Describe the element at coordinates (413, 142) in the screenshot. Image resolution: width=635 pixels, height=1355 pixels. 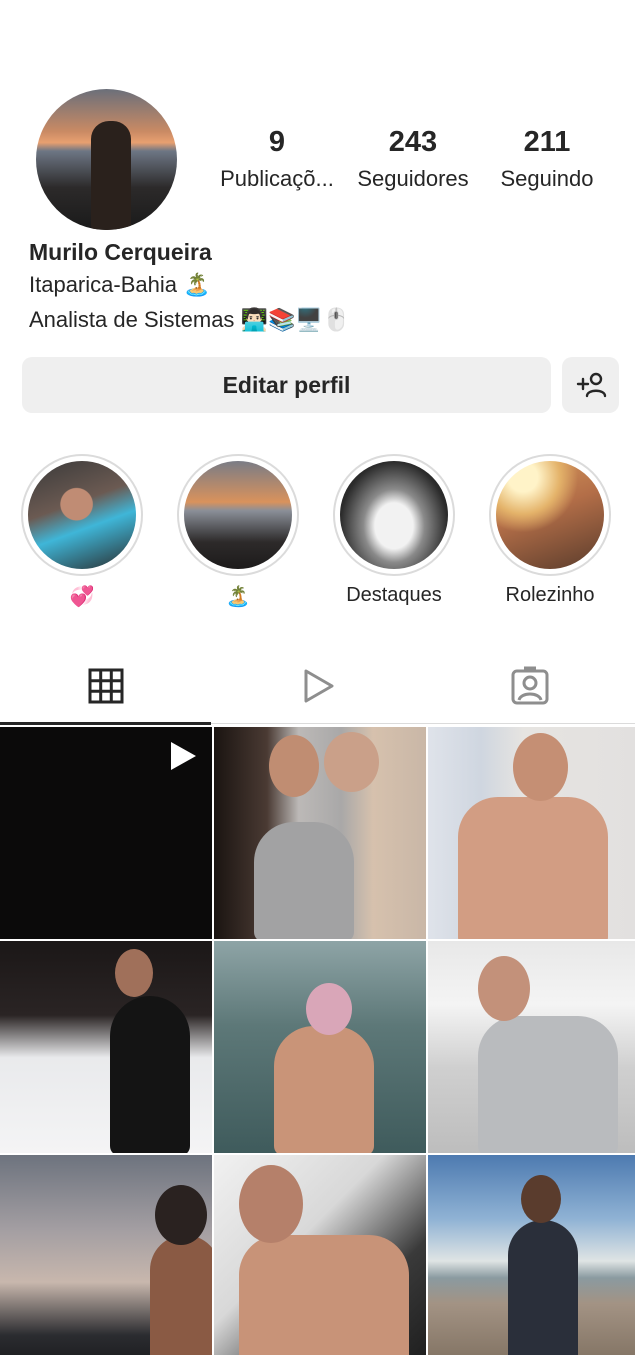
I see `stat-followers-count: 243` at that location.